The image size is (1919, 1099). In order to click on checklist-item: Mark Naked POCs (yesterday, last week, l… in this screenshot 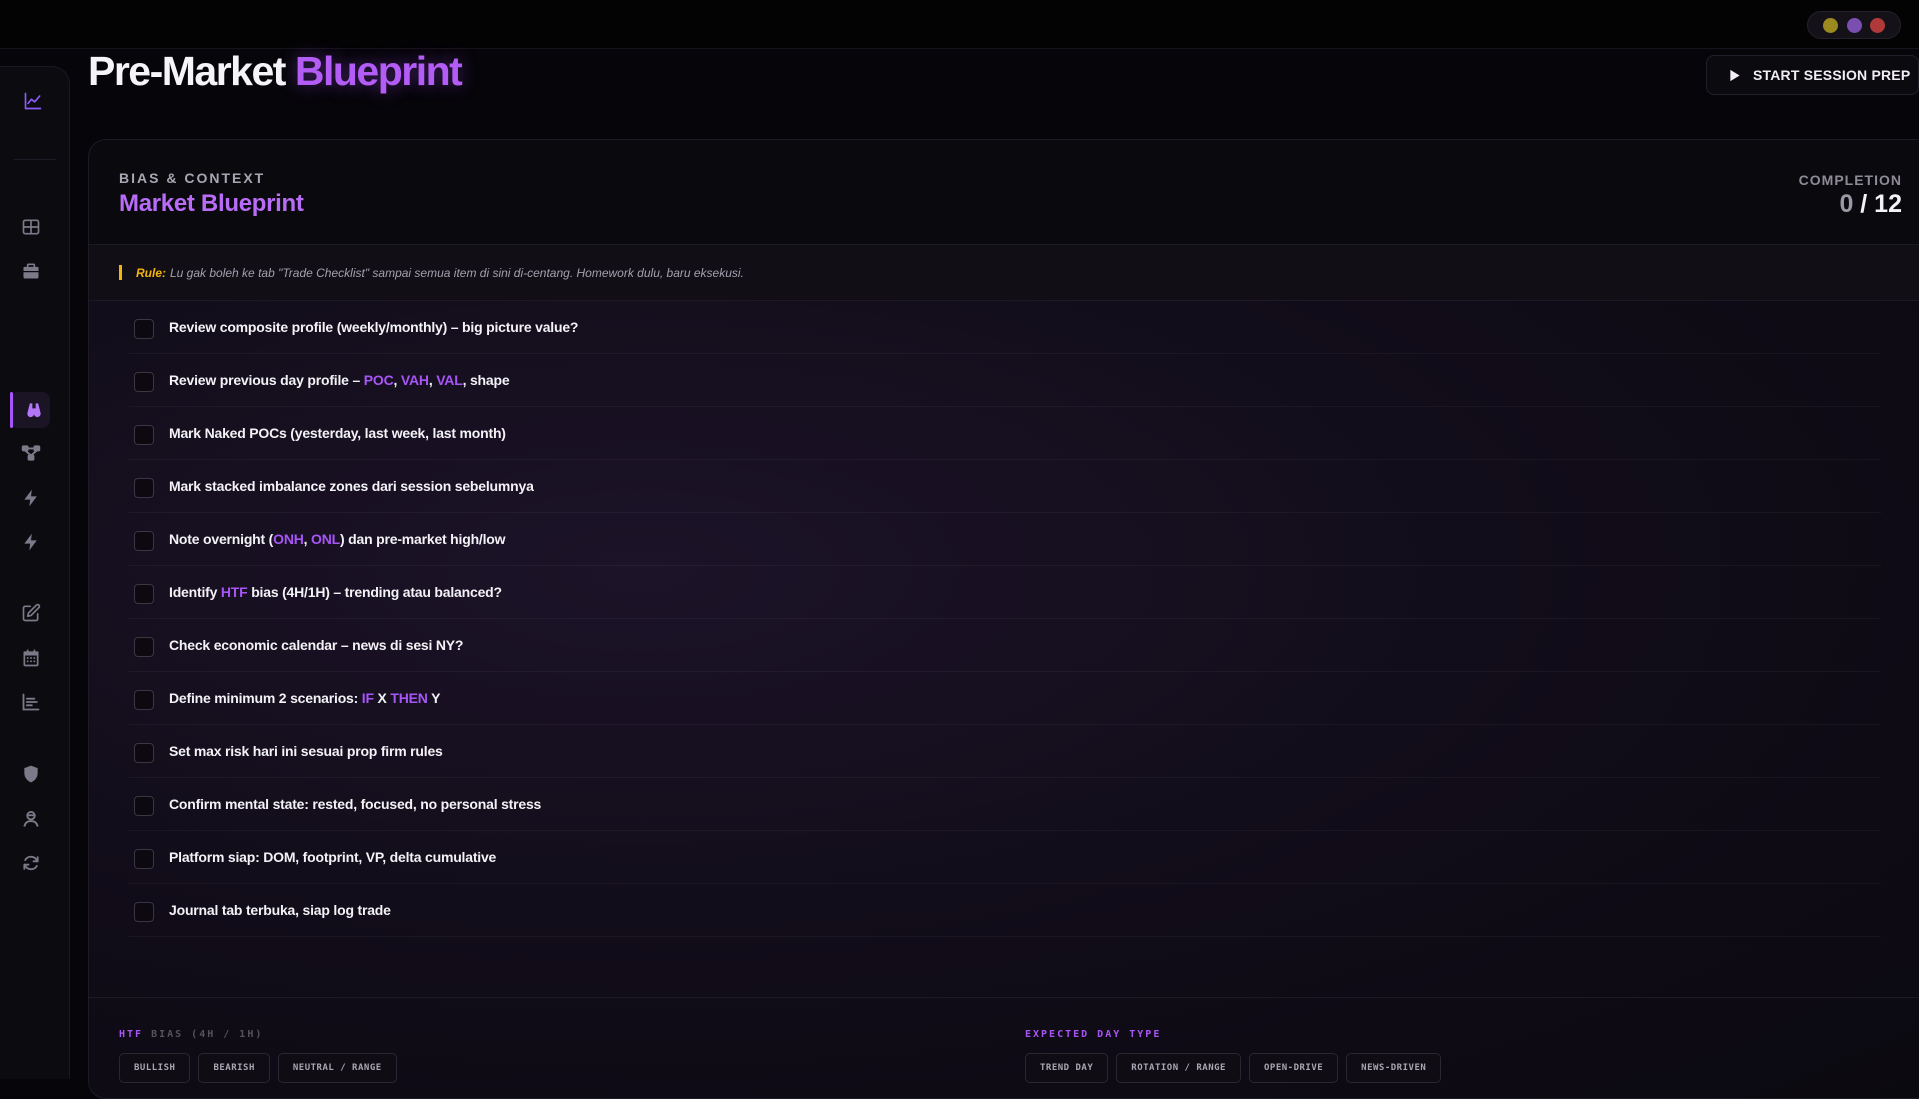, I will do `click(1005, 433)`.